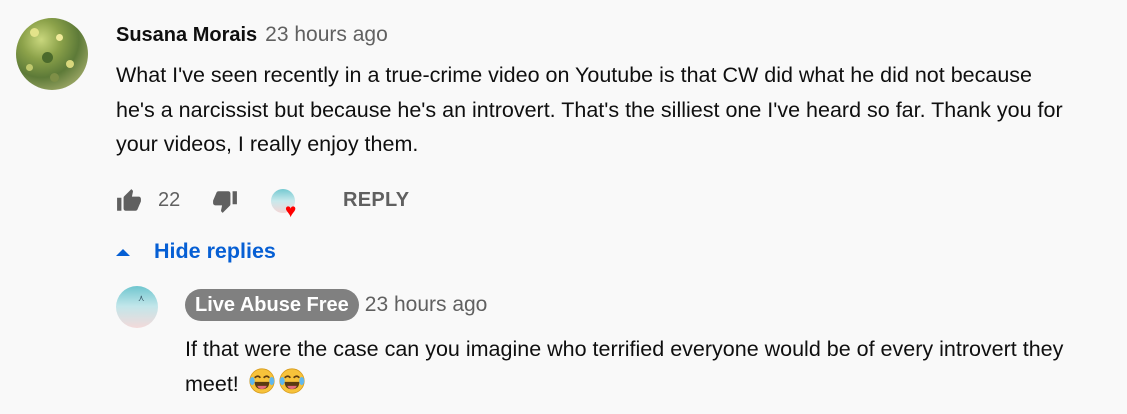 The height and width of the screenshot is (414, 1127). Describe the element at coordinates (52, 54) in the screenshot. I see `avatar` at that location.